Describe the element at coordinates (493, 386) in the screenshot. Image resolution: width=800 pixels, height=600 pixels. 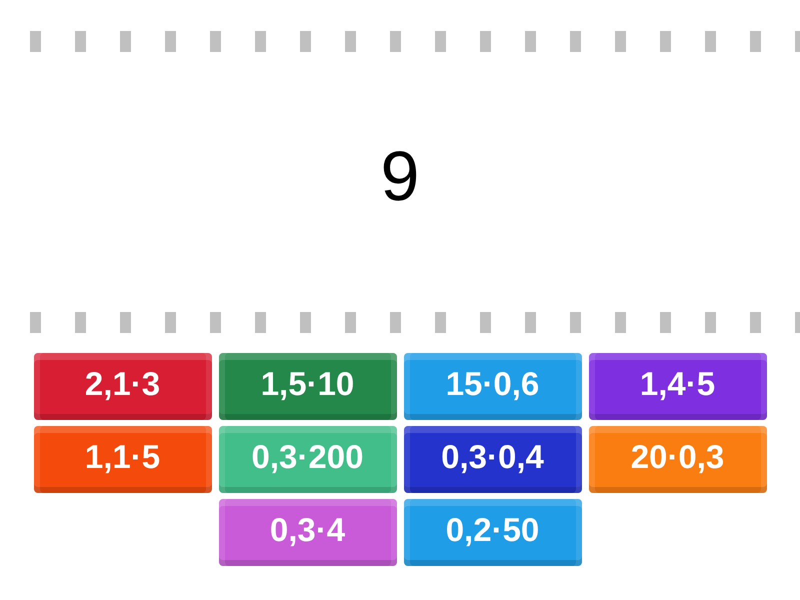
I see `answer-tile: 15·0,6` at that location.